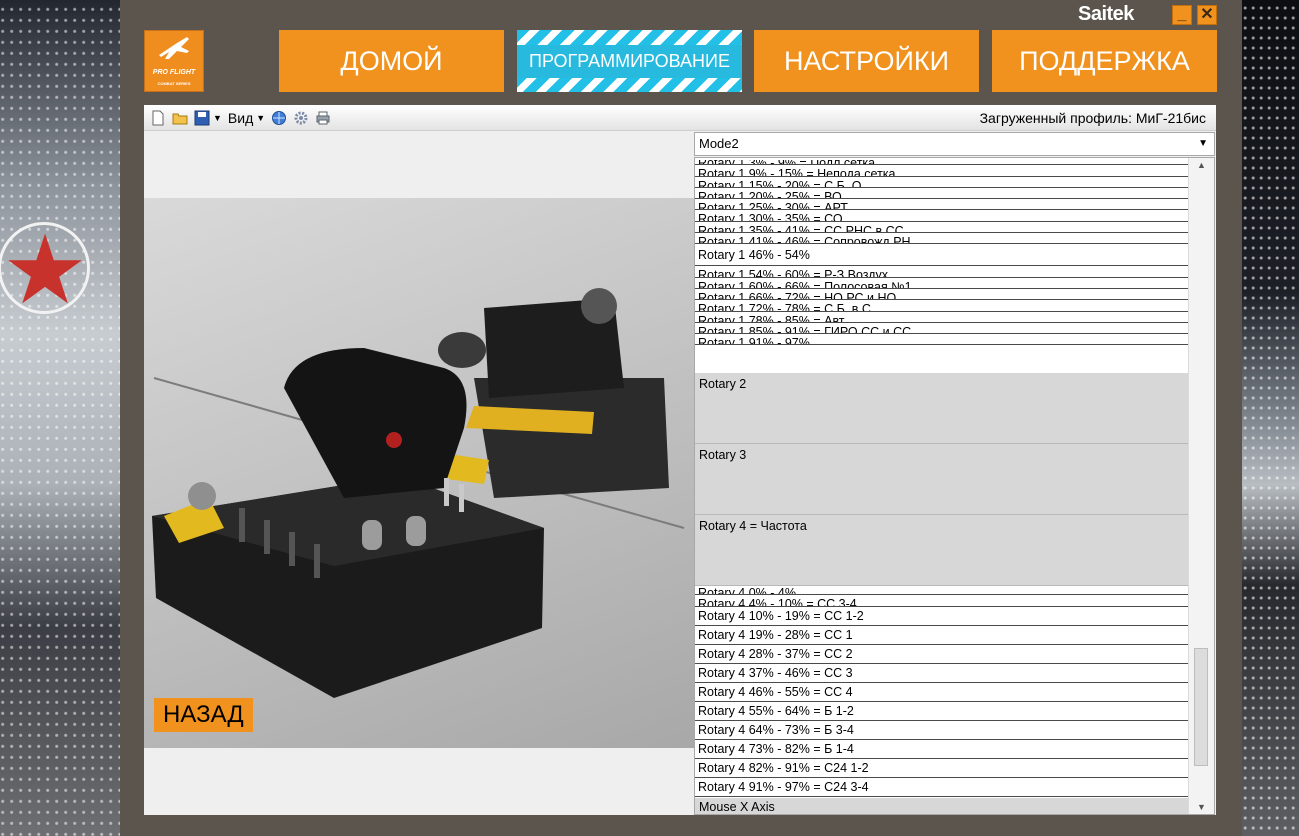 The height and width of the screenshot is (836, 1299). I want to click on save-dropdown-icon: ▼, so click(217, 118).